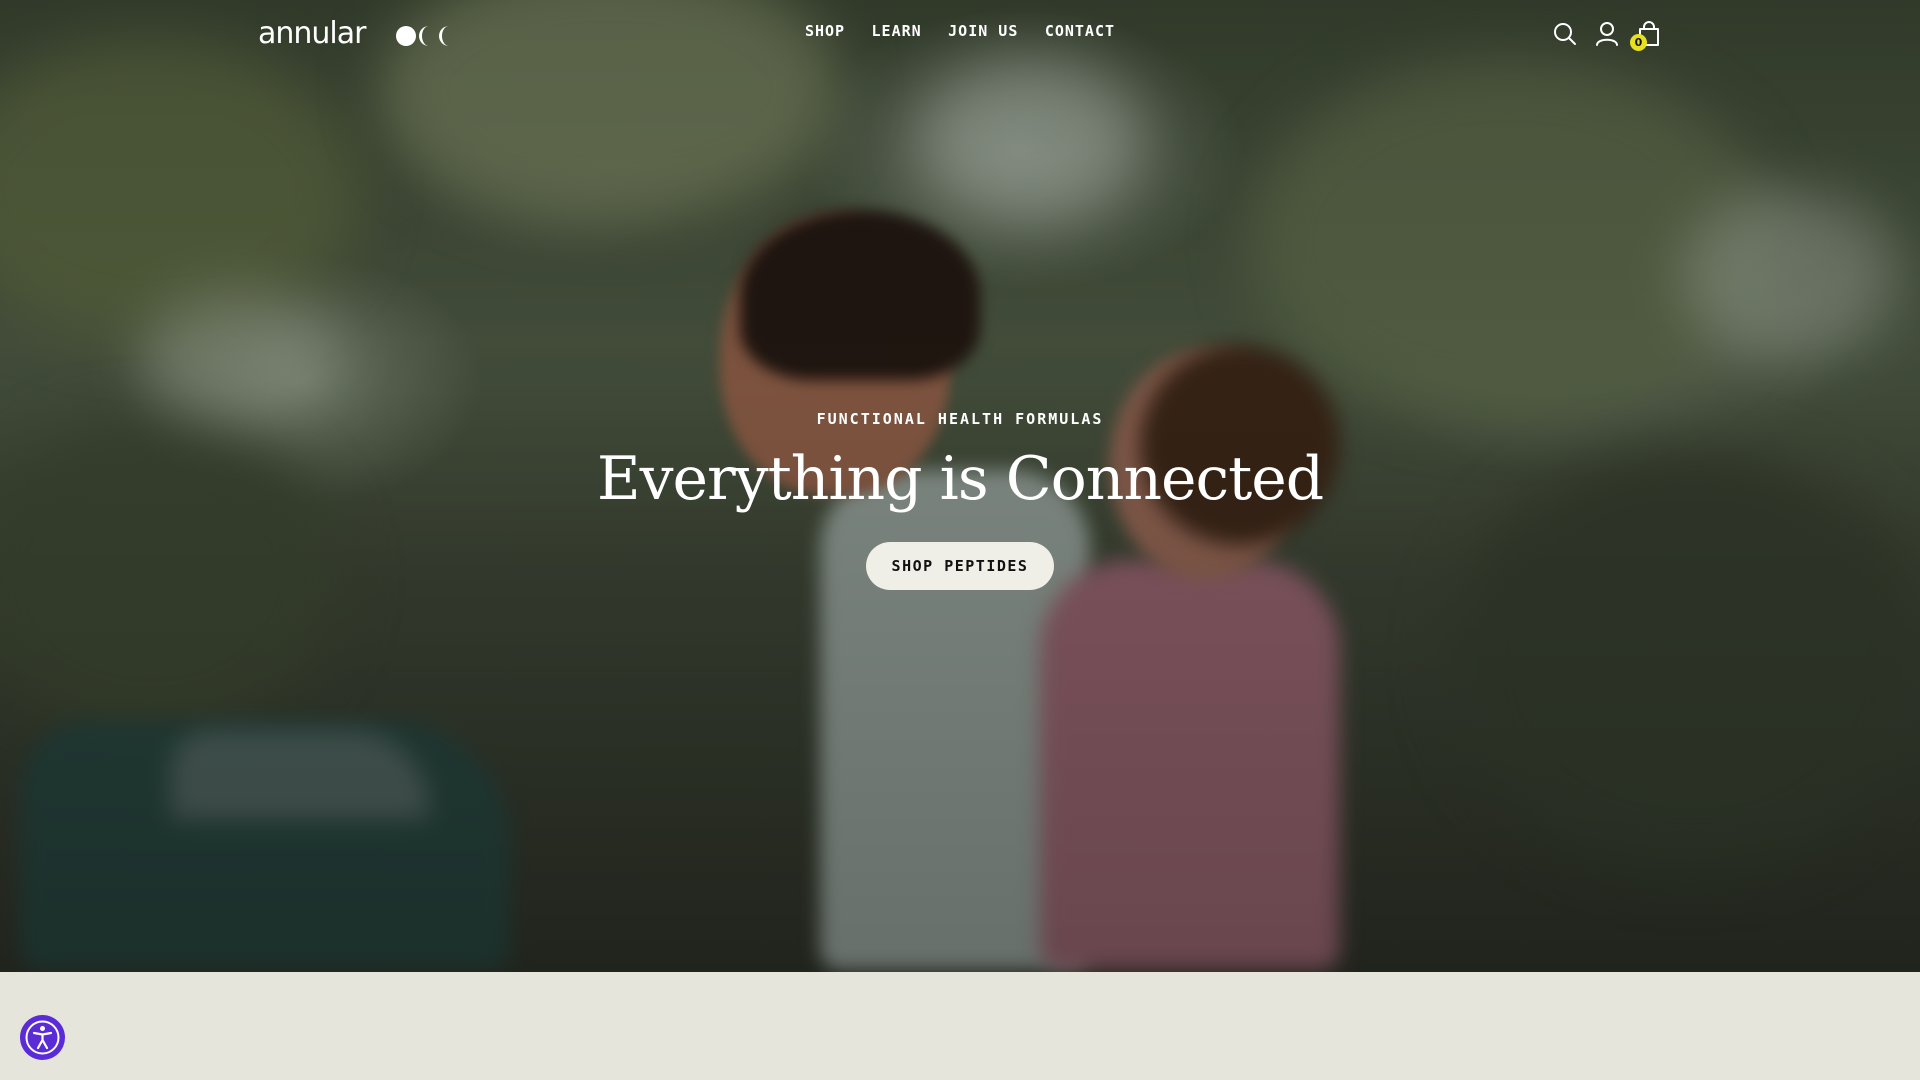 This screenshot has width=1920, height=1080. Describe the element at coordinates (960, 479) in the screenshot. I see `hero-headline: Everything is Connected` at that location.